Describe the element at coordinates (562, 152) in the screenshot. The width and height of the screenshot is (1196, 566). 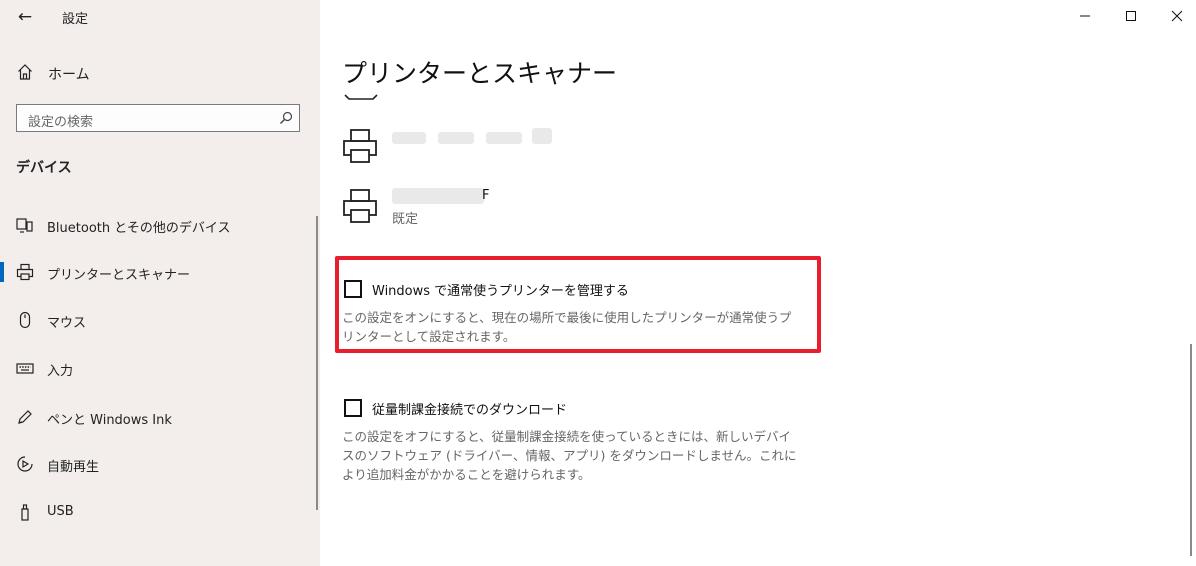
I see `printer-item` at that location.